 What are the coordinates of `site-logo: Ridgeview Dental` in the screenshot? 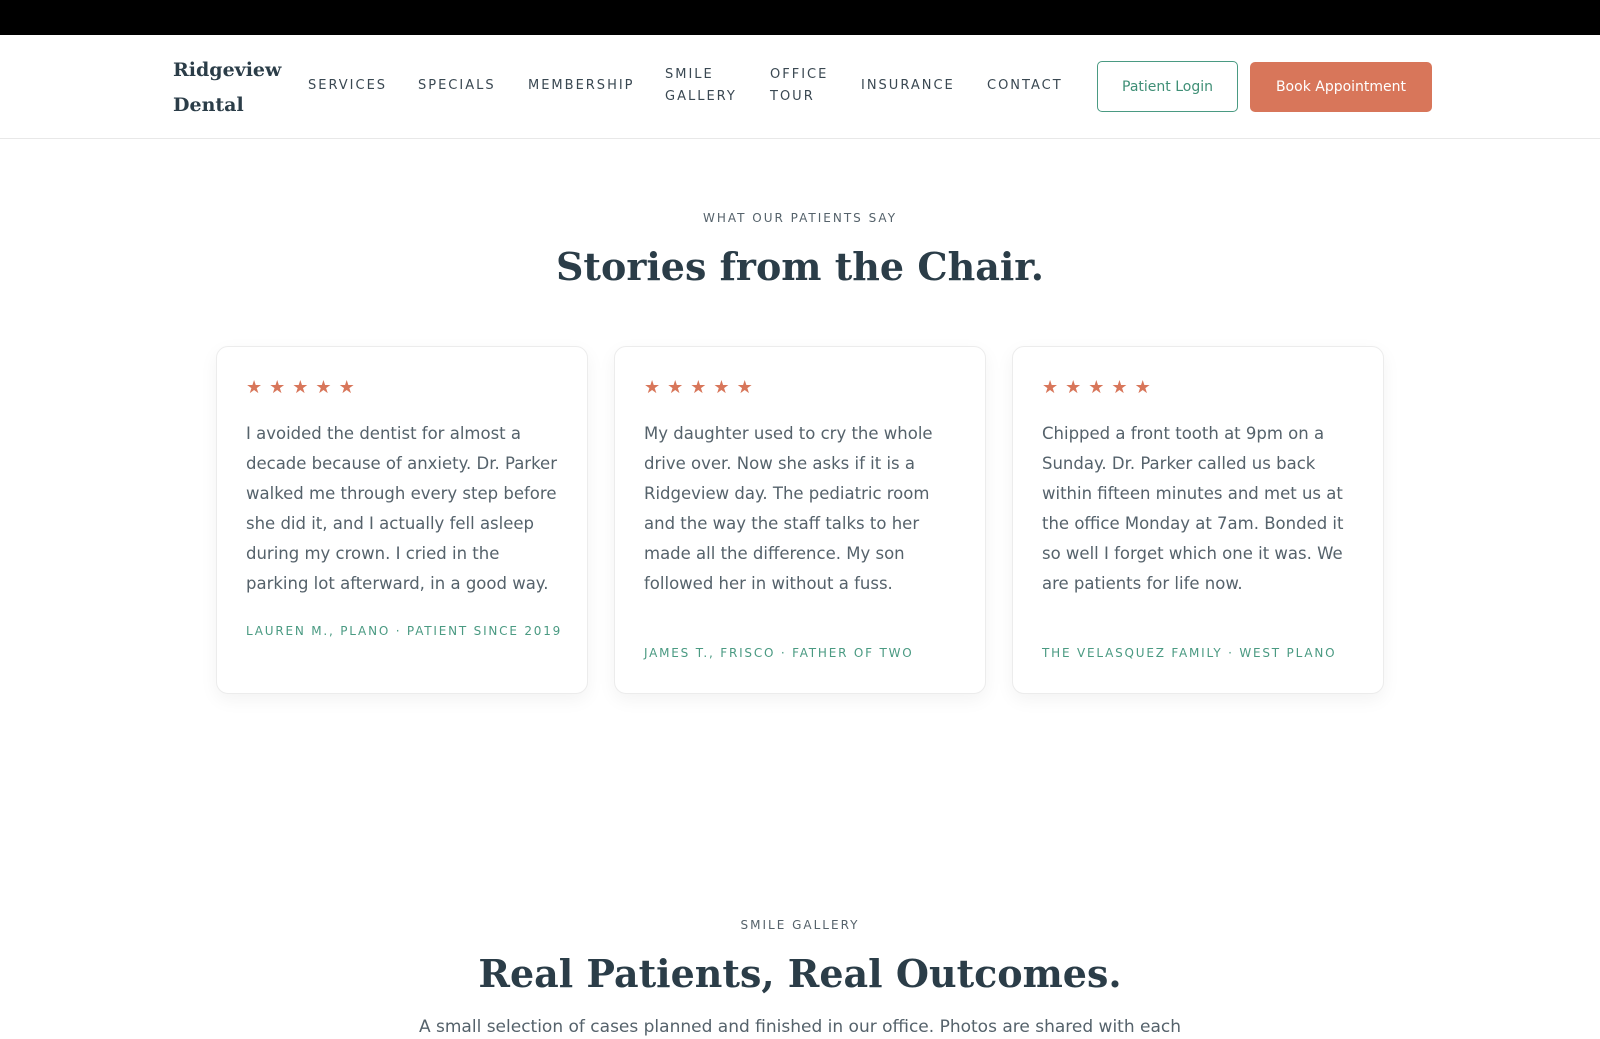 It's located at (228, 88).